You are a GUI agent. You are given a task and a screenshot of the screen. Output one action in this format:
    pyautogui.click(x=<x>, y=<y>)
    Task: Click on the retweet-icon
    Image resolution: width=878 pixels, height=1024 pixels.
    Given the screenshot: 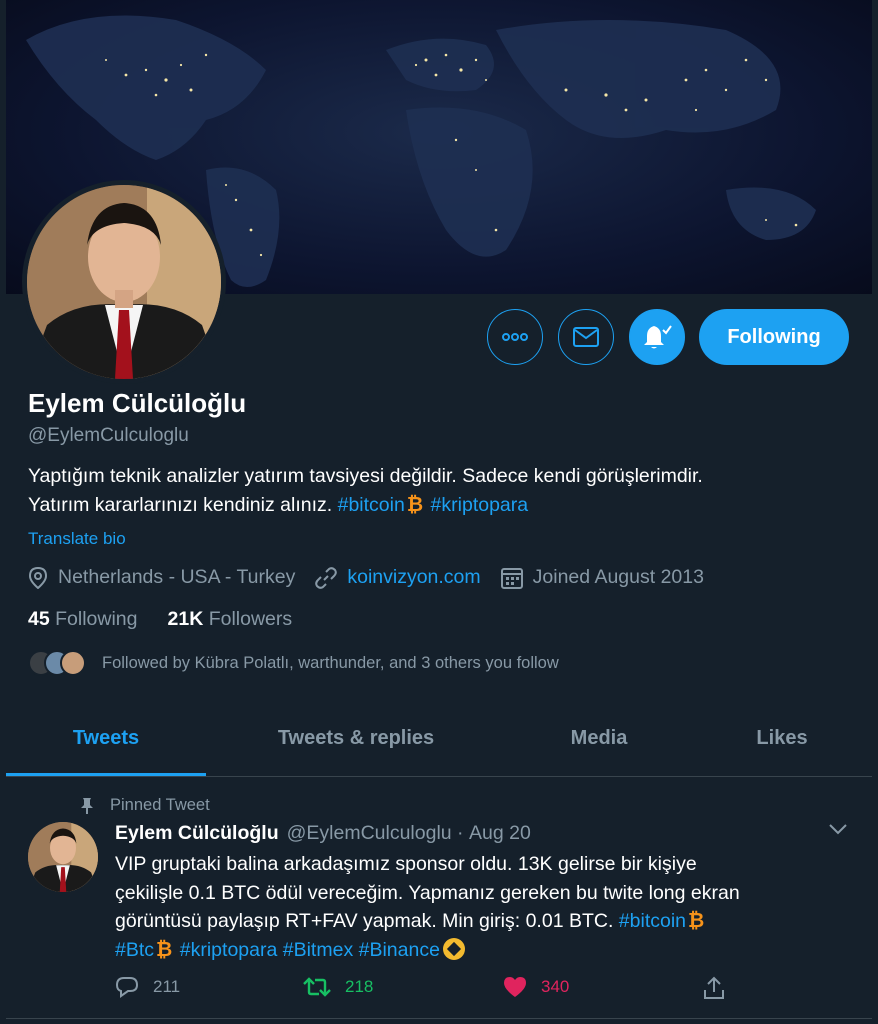 What is the action you would take?
    pyautogui.click(x=317, y=987)
    